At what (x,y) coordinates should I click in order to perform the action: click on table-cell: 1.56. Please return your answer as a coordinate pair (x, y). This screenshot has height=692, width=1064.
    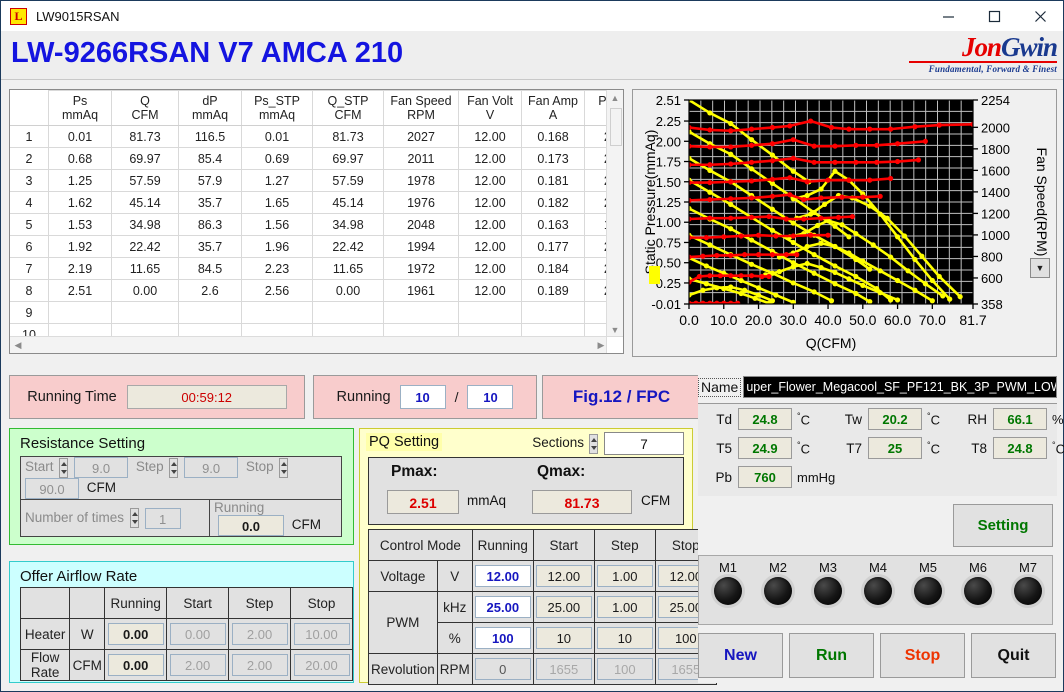
    Looking at the image, I should click on (277, 224).